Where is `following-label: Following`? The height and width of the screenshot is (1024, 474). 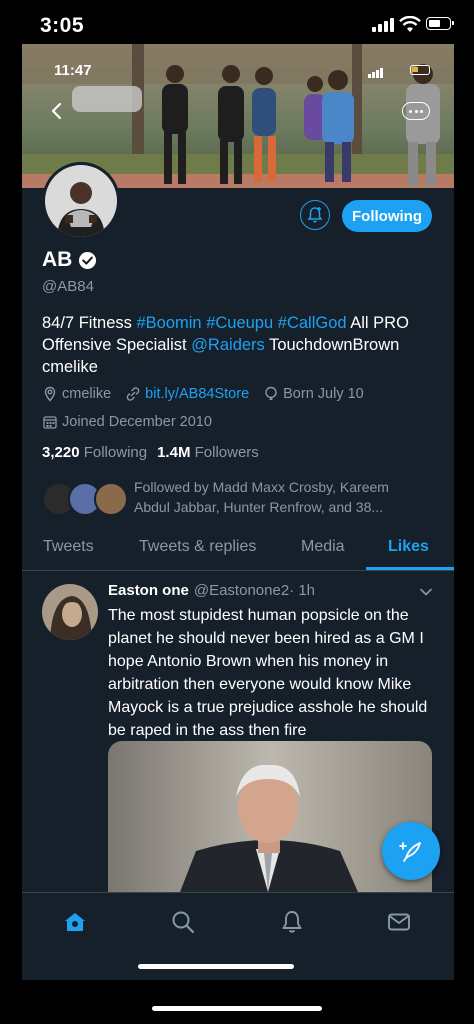
following-label: Following is located at coordinates (115, 452).